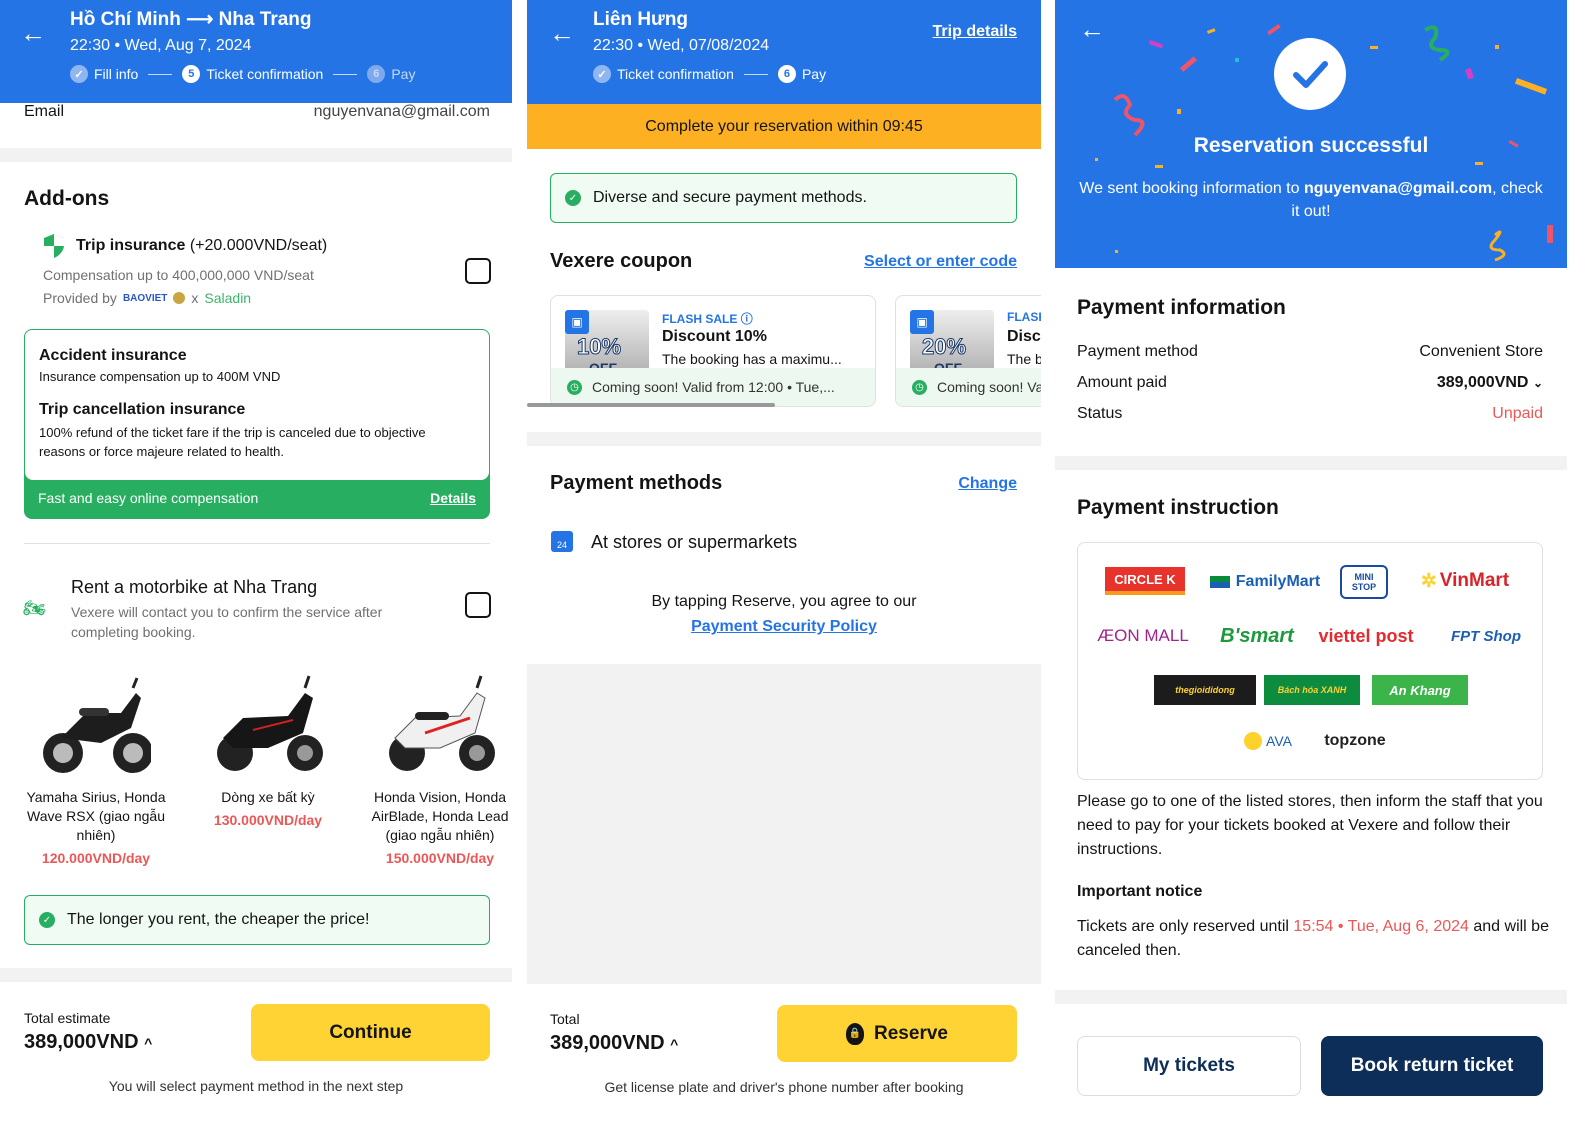  Describe the element at coordinates (257, 543) in the screenshot. I see `divider` at that location.